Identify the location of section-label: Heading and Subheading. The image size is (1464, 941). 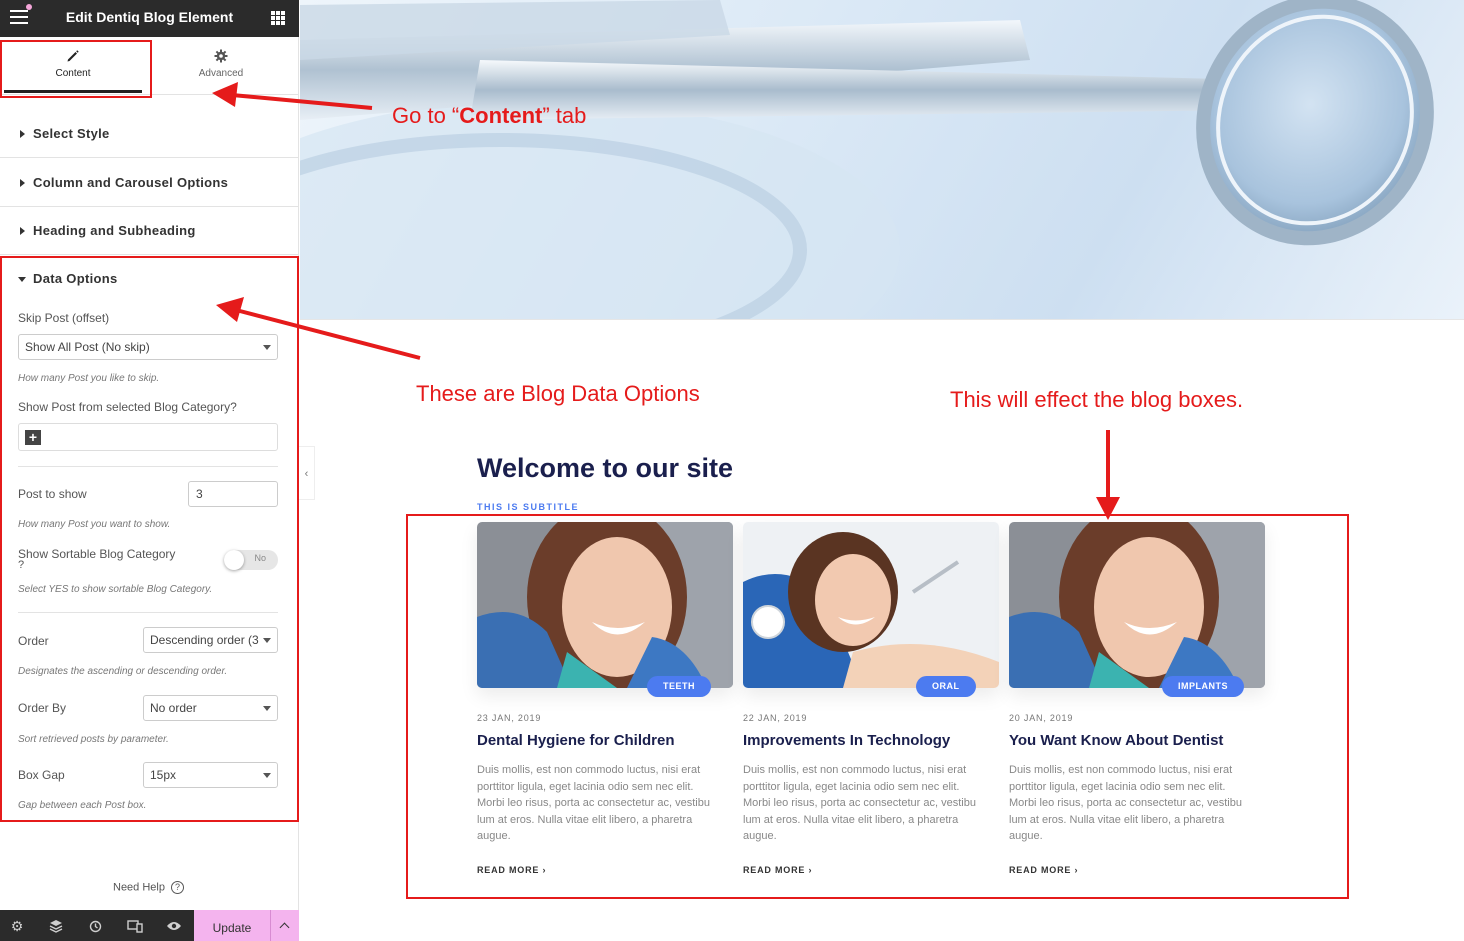
(114, 230).